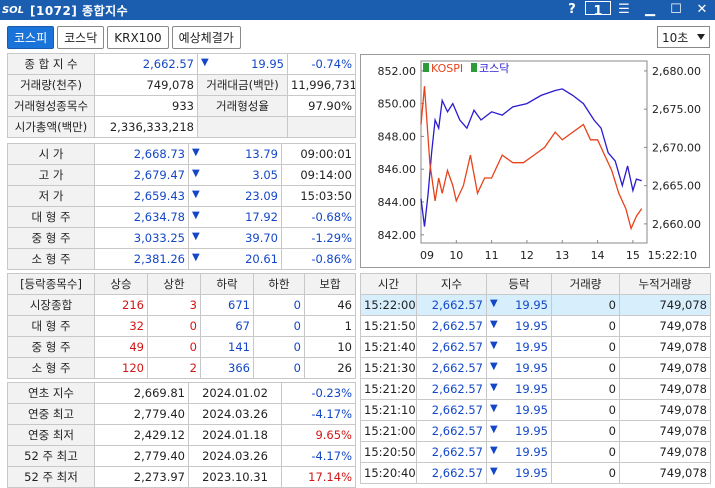  Describe the element at coordinates (624, 10) in the screenshot. I see `menu-icon: ☰` at that location.